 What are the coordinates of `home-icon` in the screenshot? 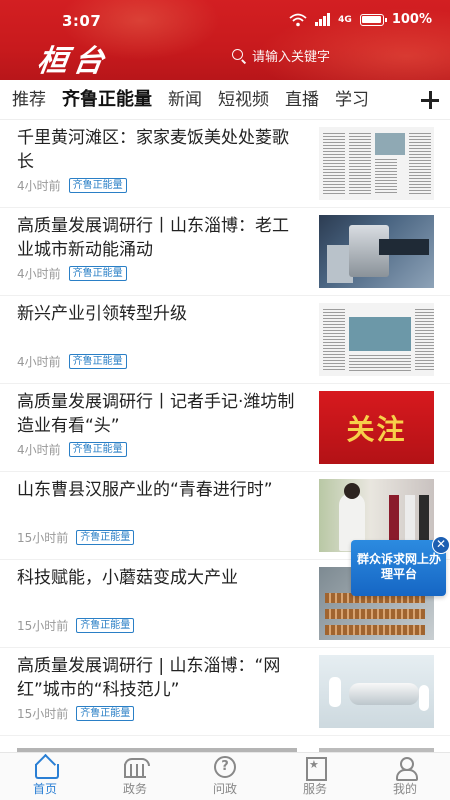 It's located at (45, 767).